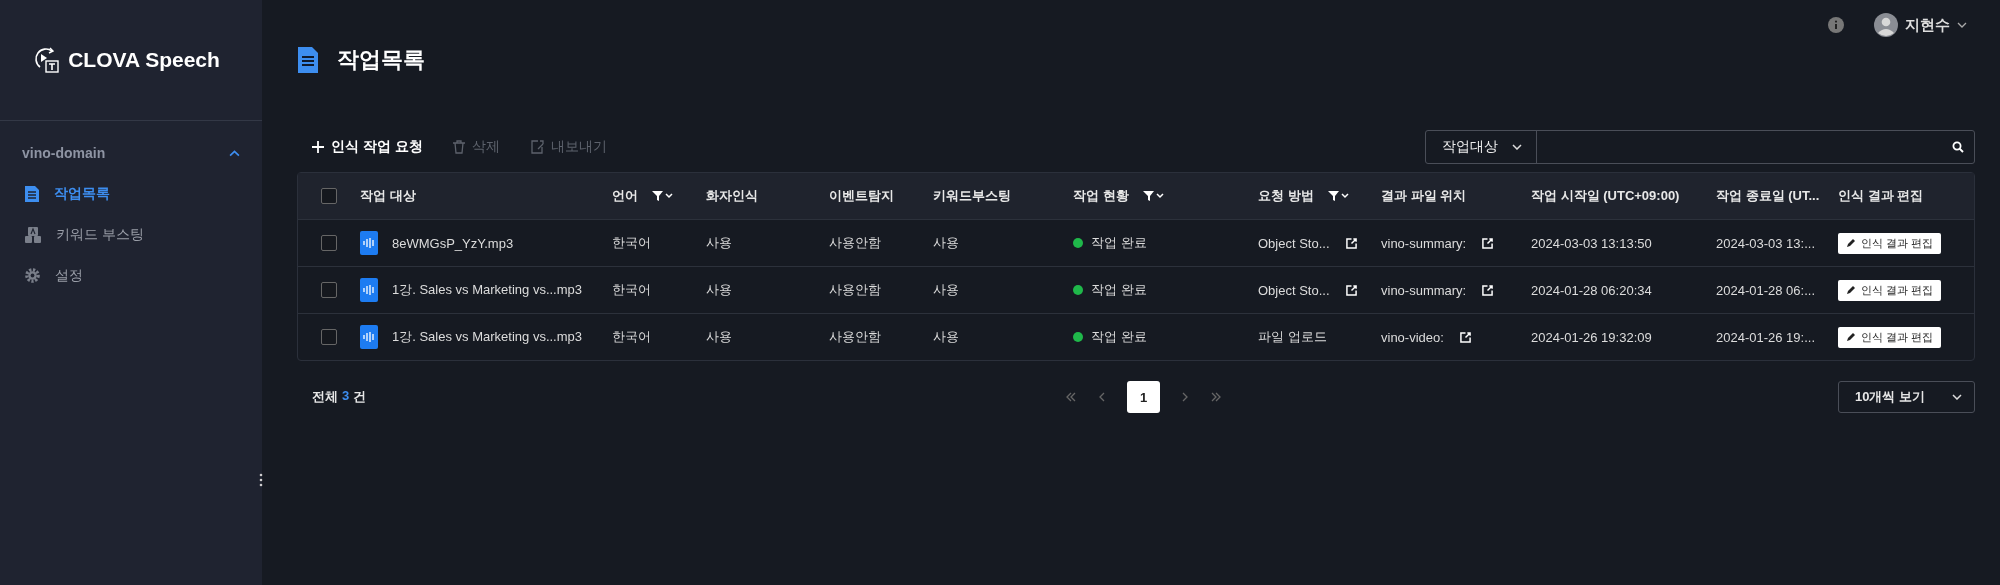 The width and height of the screenshot is (2000, 585). Describe the element at coordinates (453, 243) in the screenshot. I see `file-name-link: 8eWMGsP_YzY.mp3` at that location.